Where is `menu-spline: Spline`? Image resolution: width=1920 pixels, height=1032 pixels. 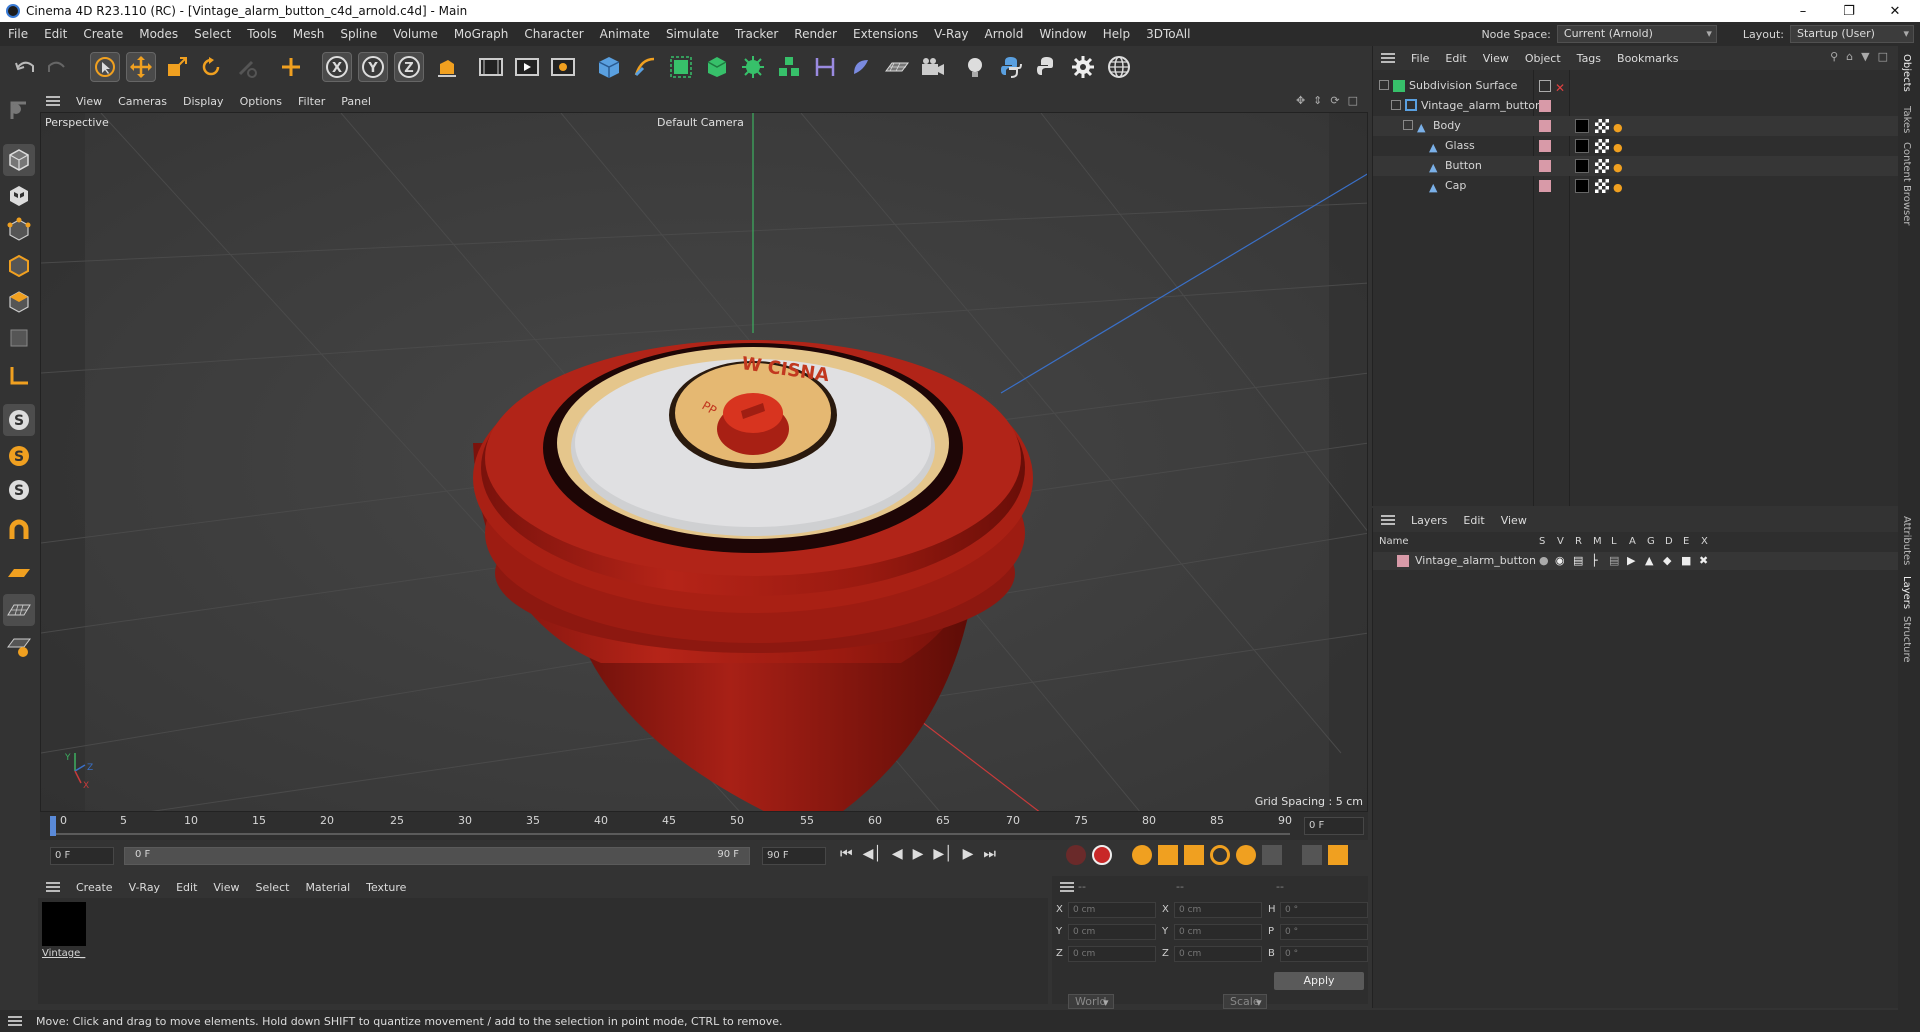 menu-spline: Spline is located at coordinates (358, 34).